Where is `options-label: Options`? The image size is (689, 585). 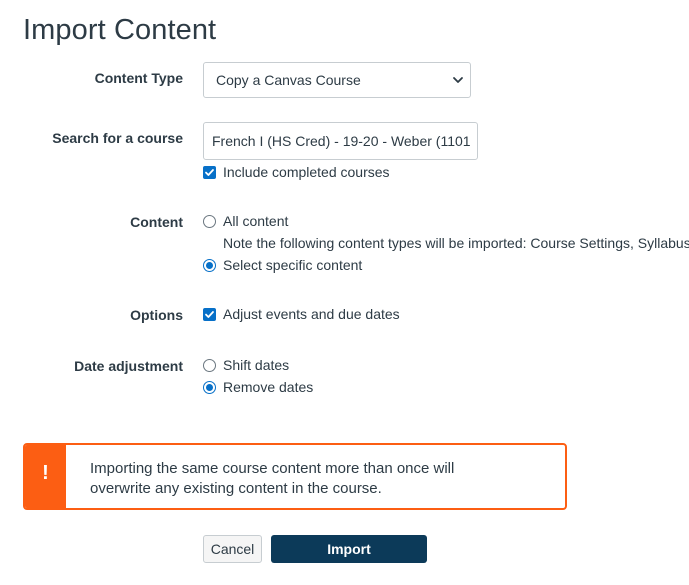
options-label: Options is located at coordinates (156, 315).